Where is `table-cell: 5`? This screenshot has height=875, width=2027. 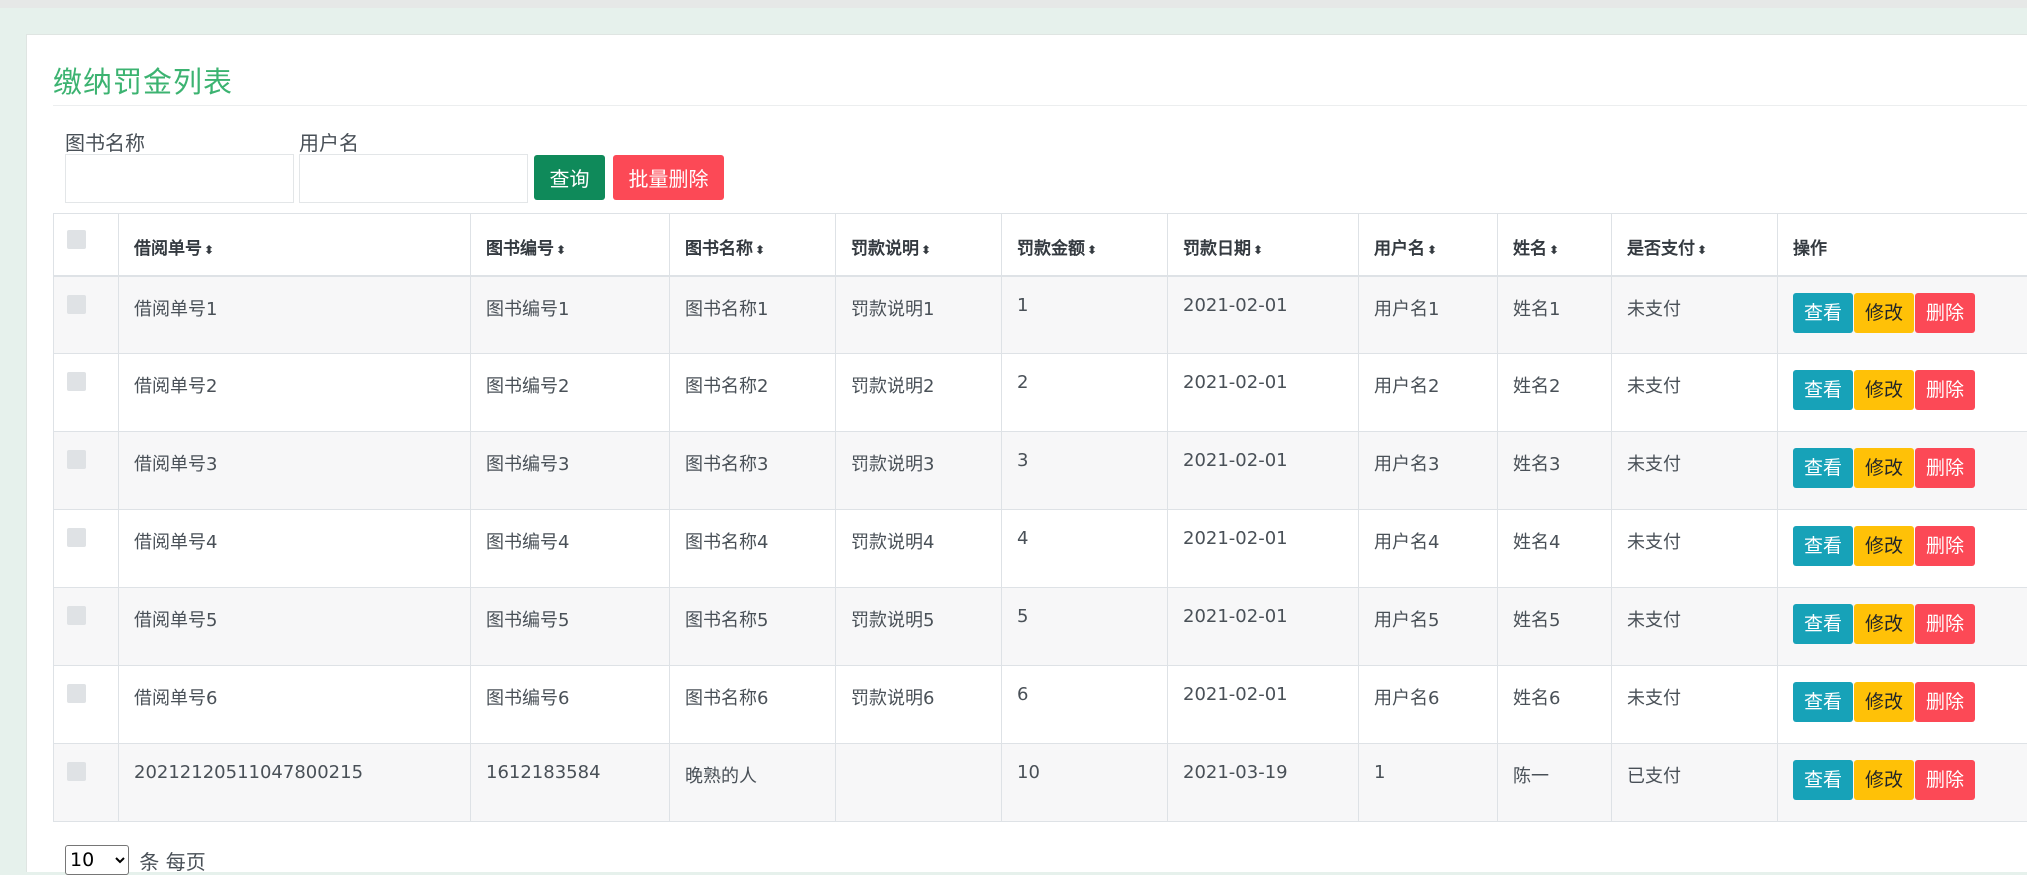 table-cell: 5 is located at coordinates (1085, 627).